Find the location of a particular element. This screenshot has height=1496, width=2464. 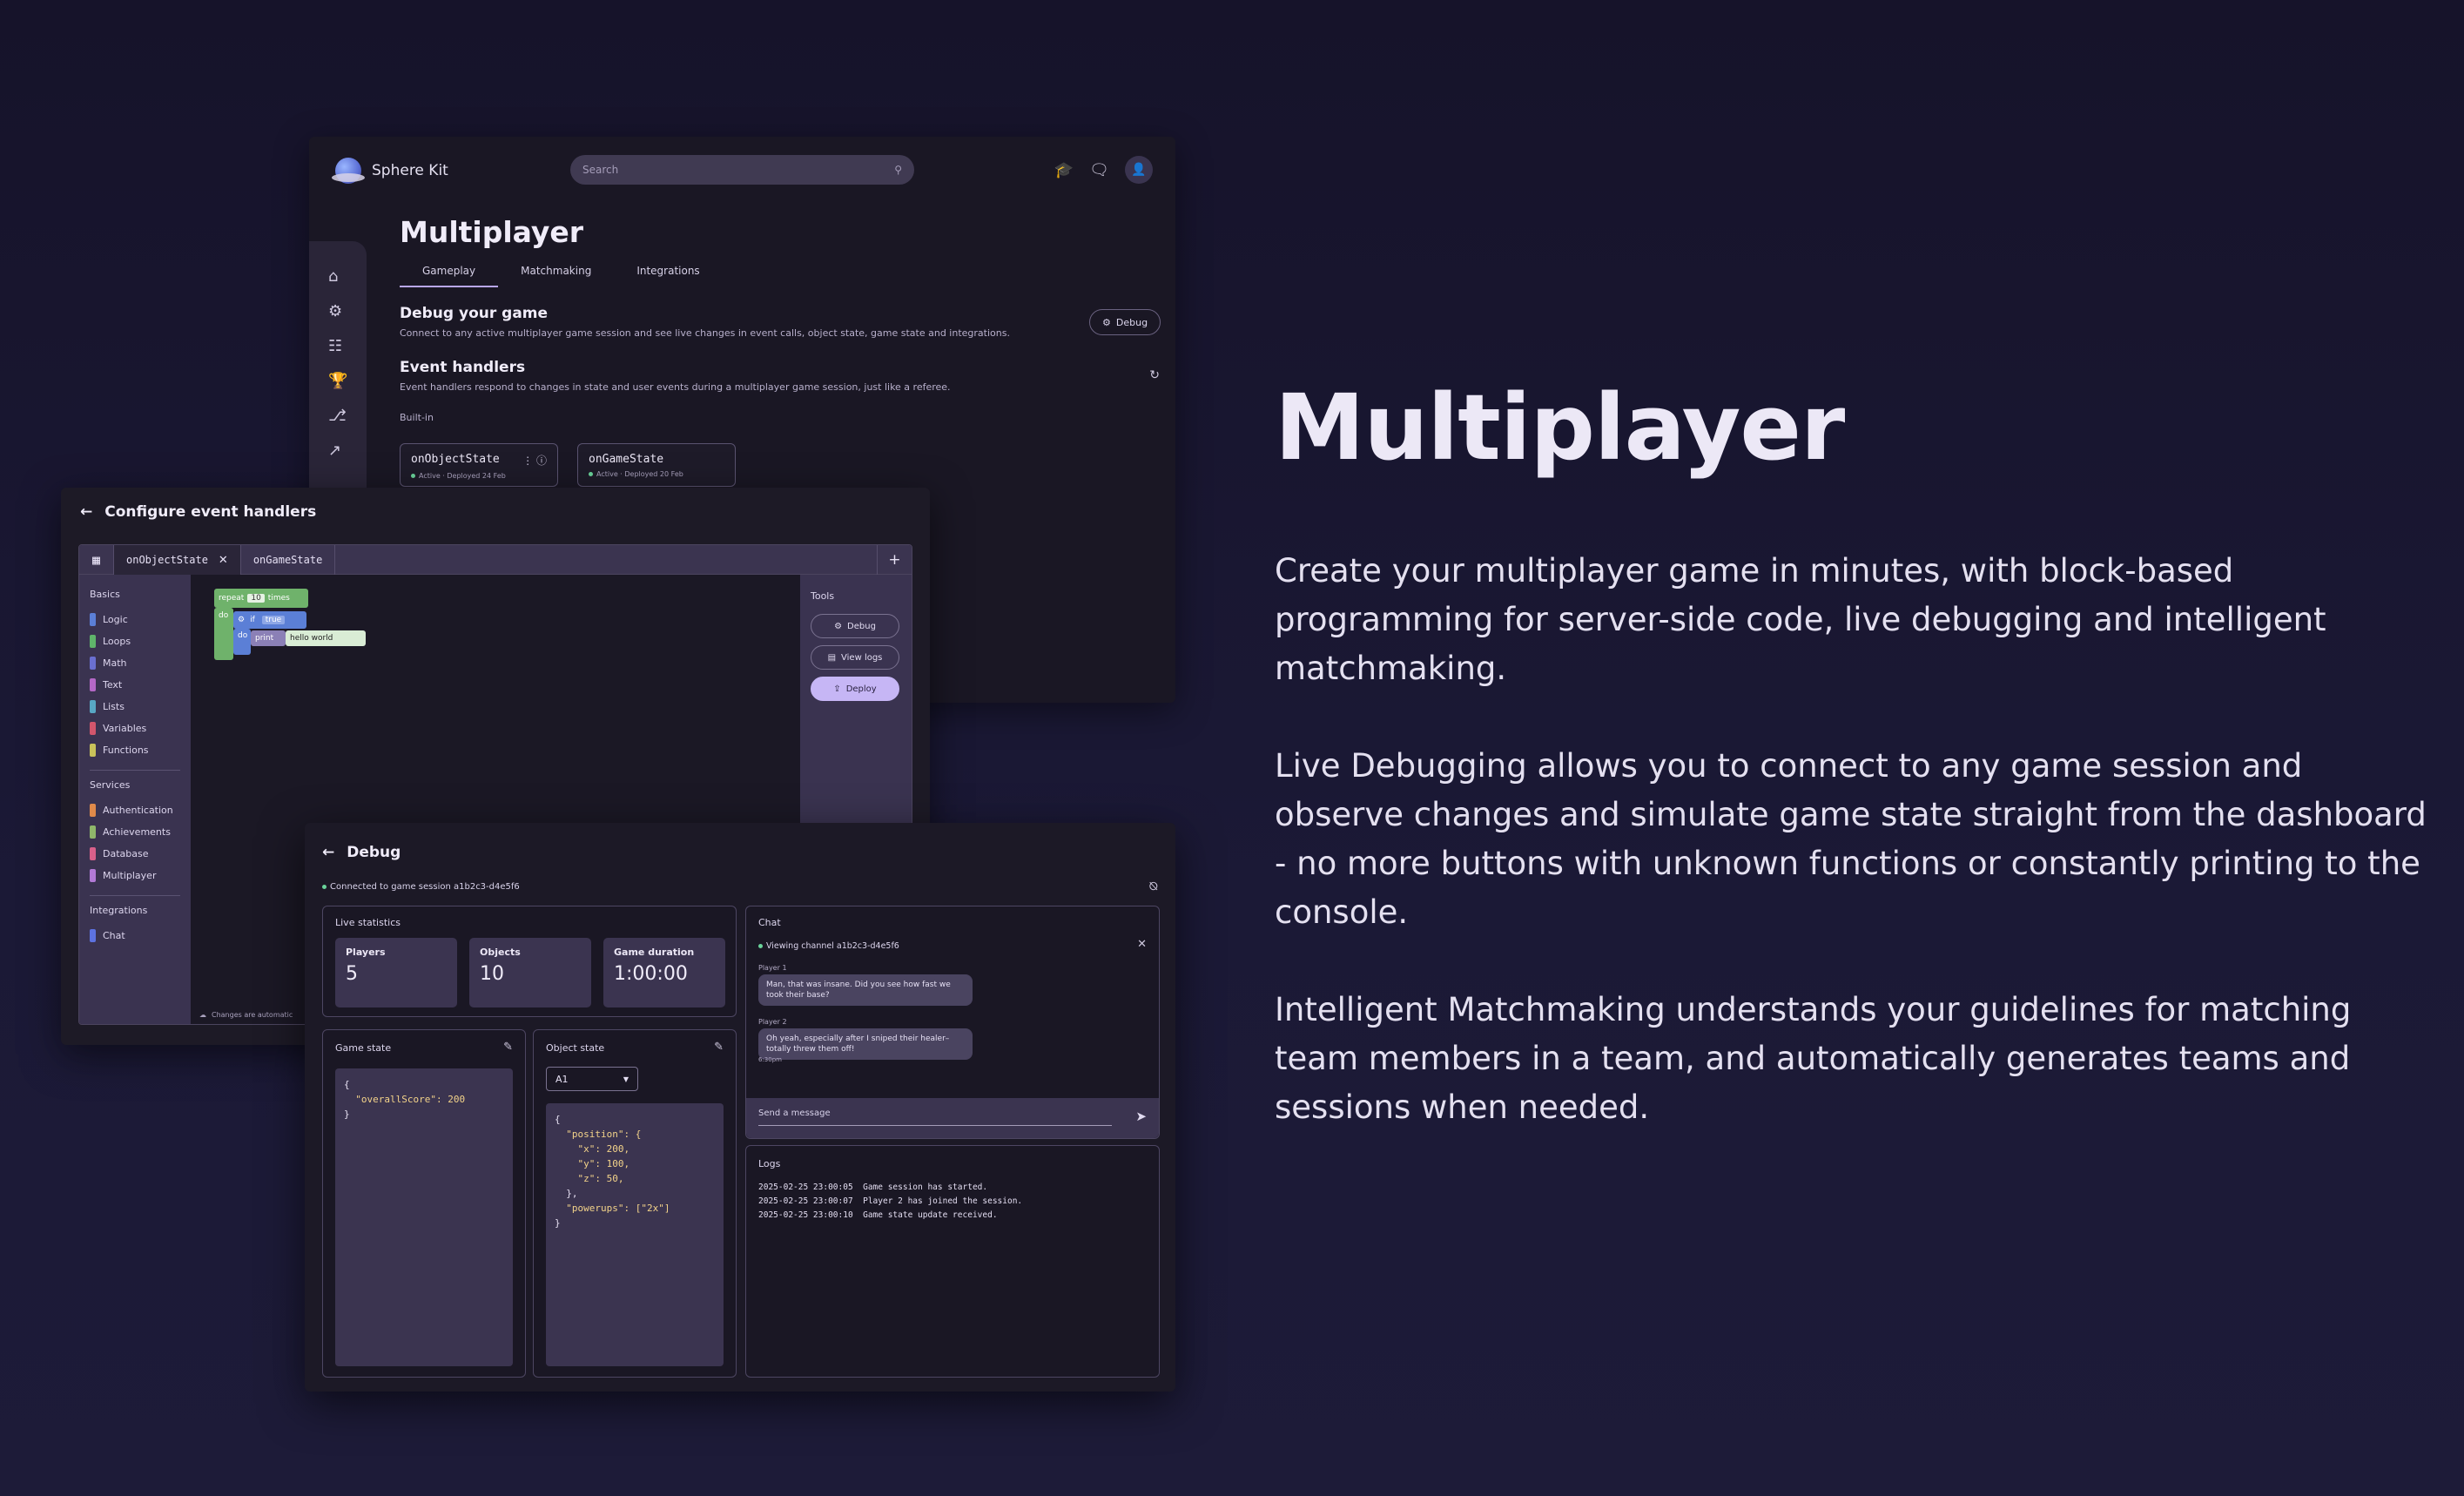

message-time: 6:30pm is located at coordinates (770, 1060).